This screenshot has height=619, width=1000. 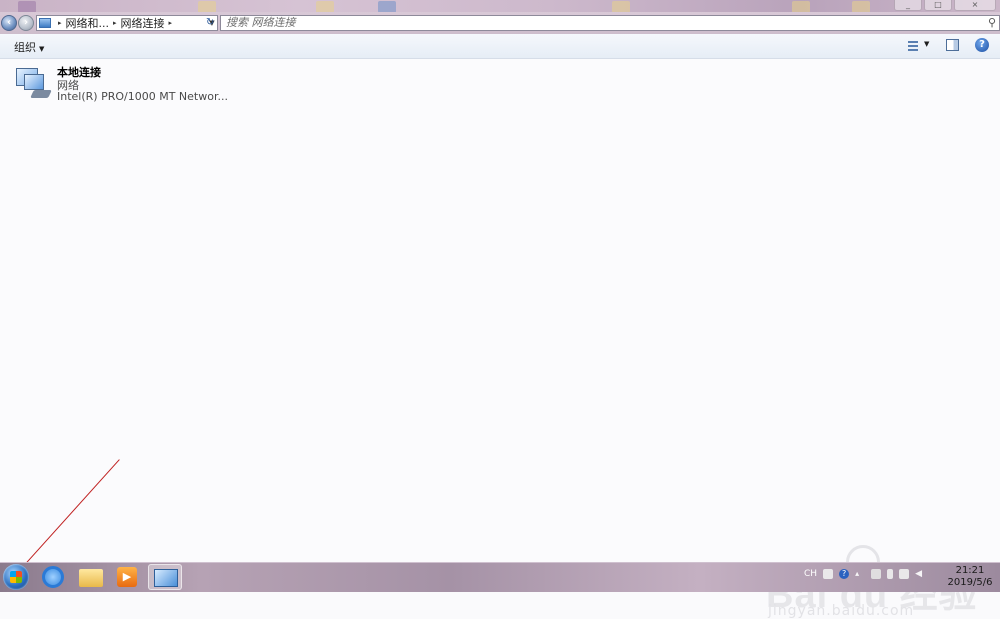 I want to click on address-bar: ▸ 网络和... ▸ 网络连接 ▸ ▼, so click(x=127, y=23).